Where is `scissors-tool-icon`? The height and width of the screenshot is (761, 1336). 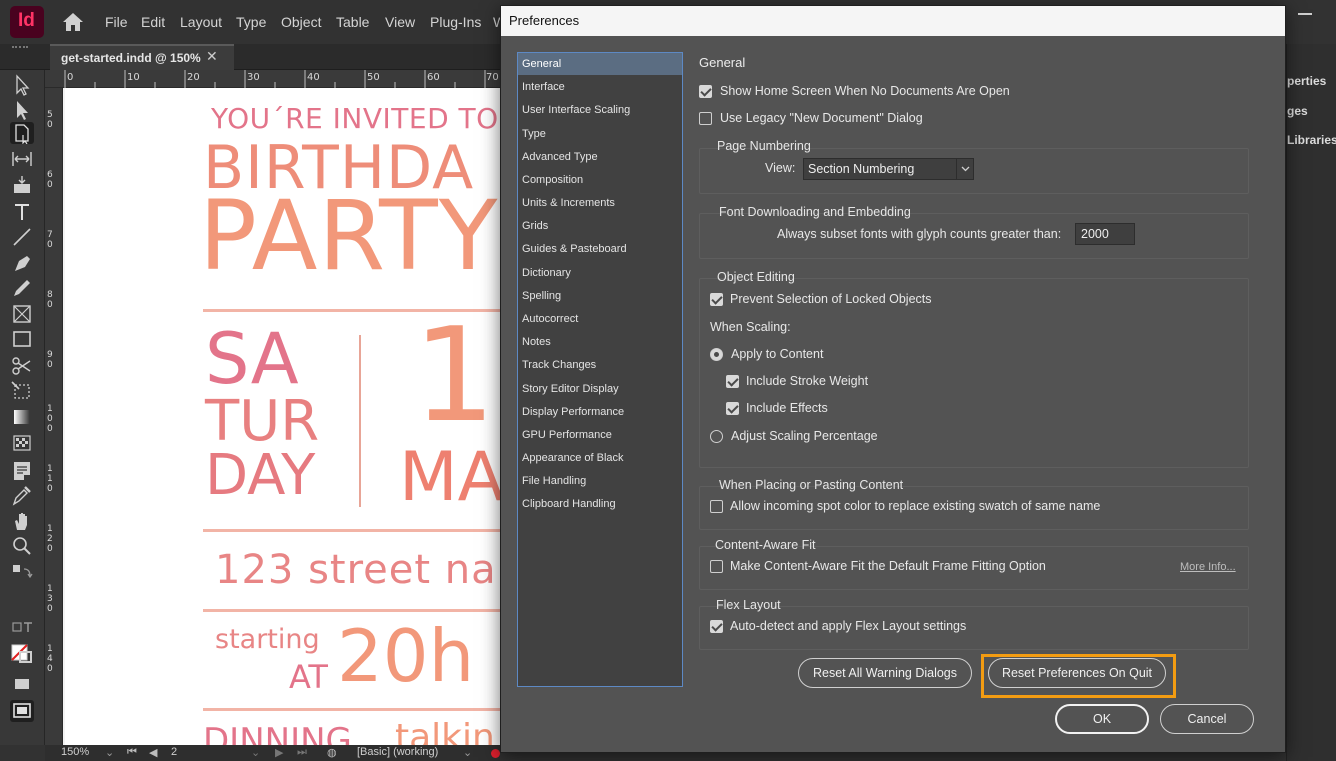
scissors-tool-icon is located at coordinates (22, 366).